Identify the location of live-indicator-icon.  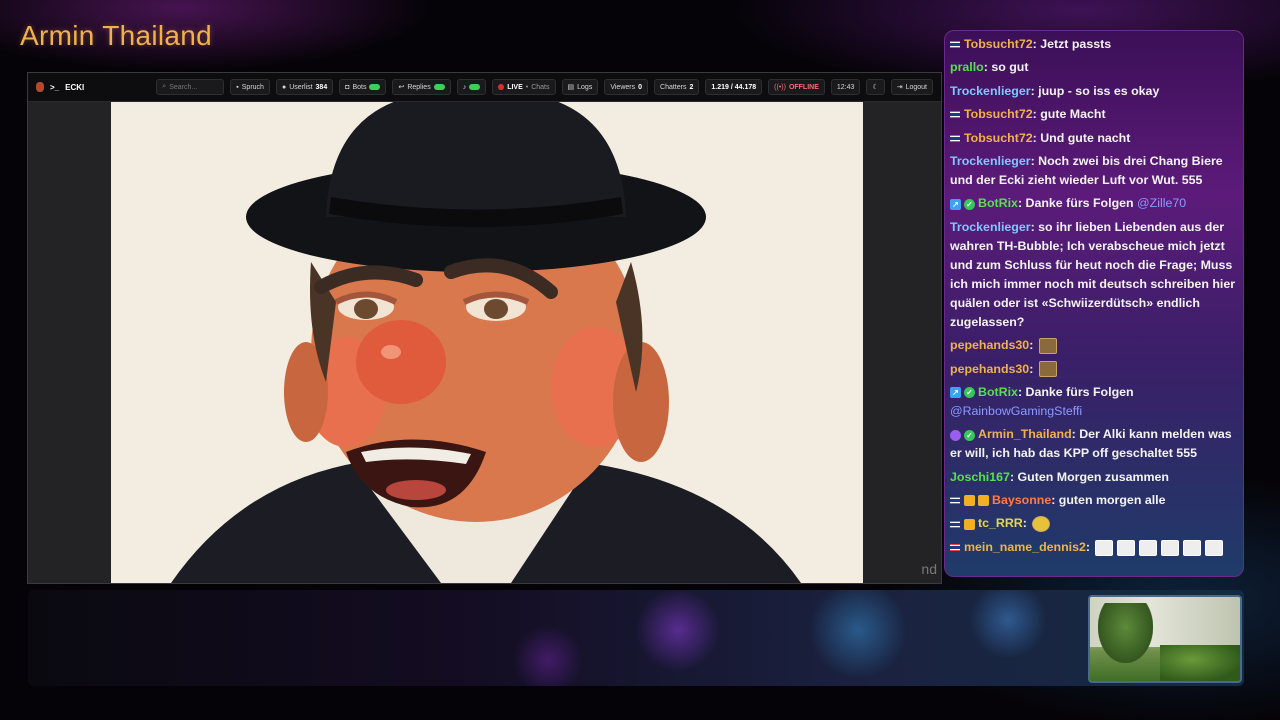
(501, 87).